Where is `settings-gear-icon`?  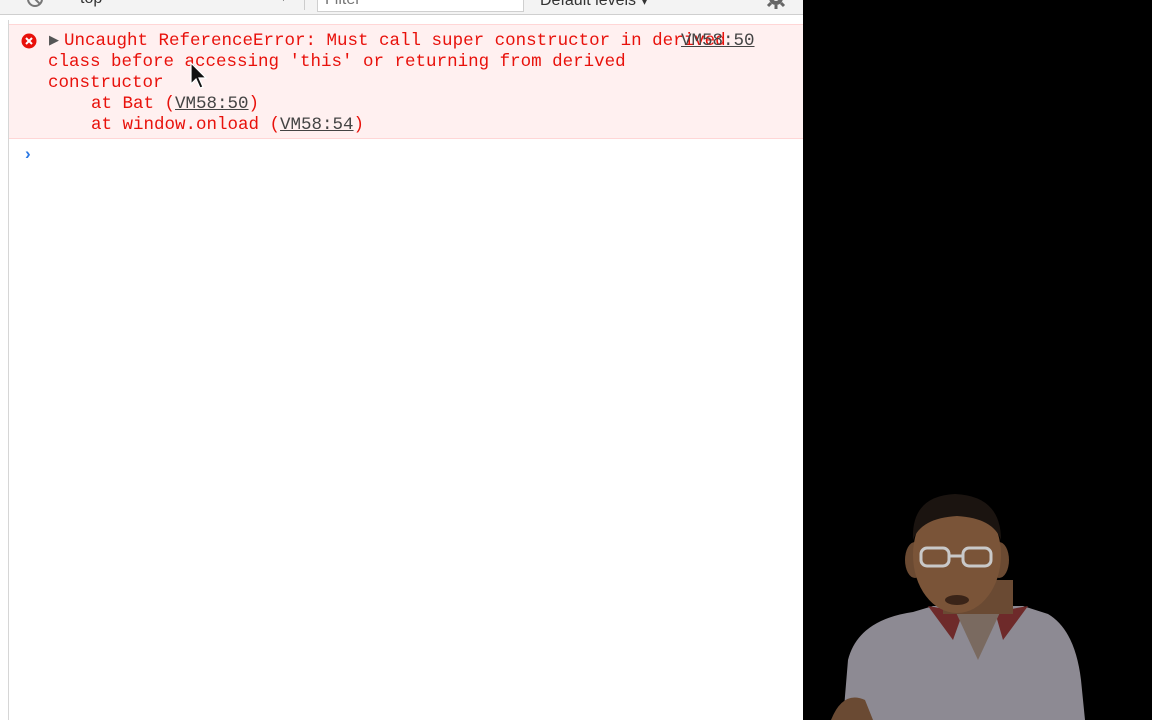 settings-gear-icon is located at coordinates (776, 5).